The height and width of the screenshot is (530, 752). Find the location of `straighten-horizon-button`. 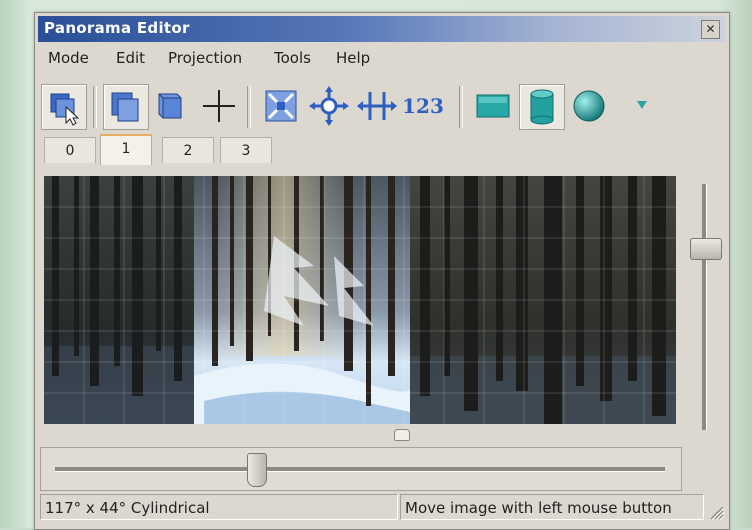

straighten-horizon-button is located at coordinates (377, 106).